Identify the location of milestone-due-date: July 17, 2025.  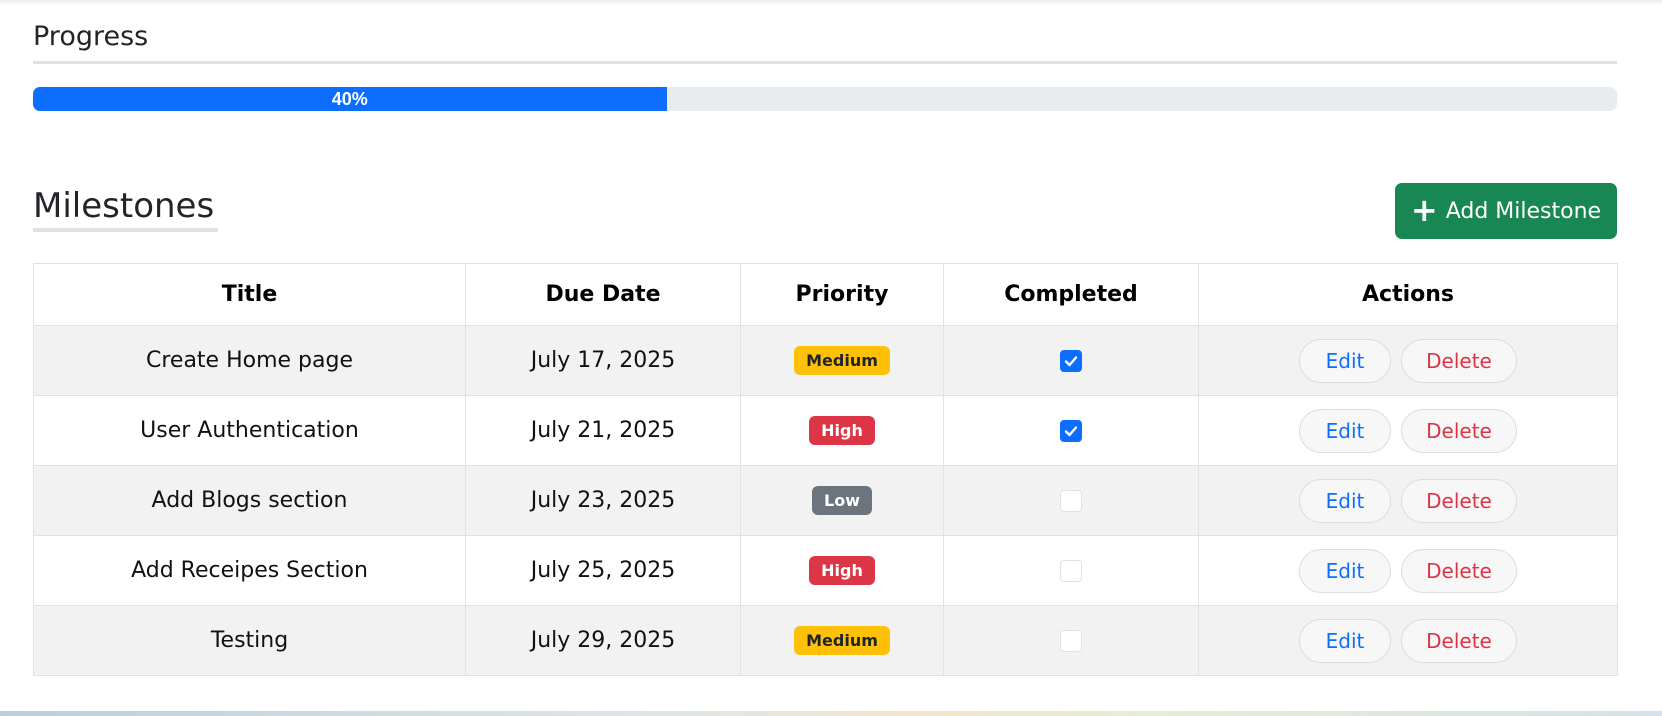
(603, 360).